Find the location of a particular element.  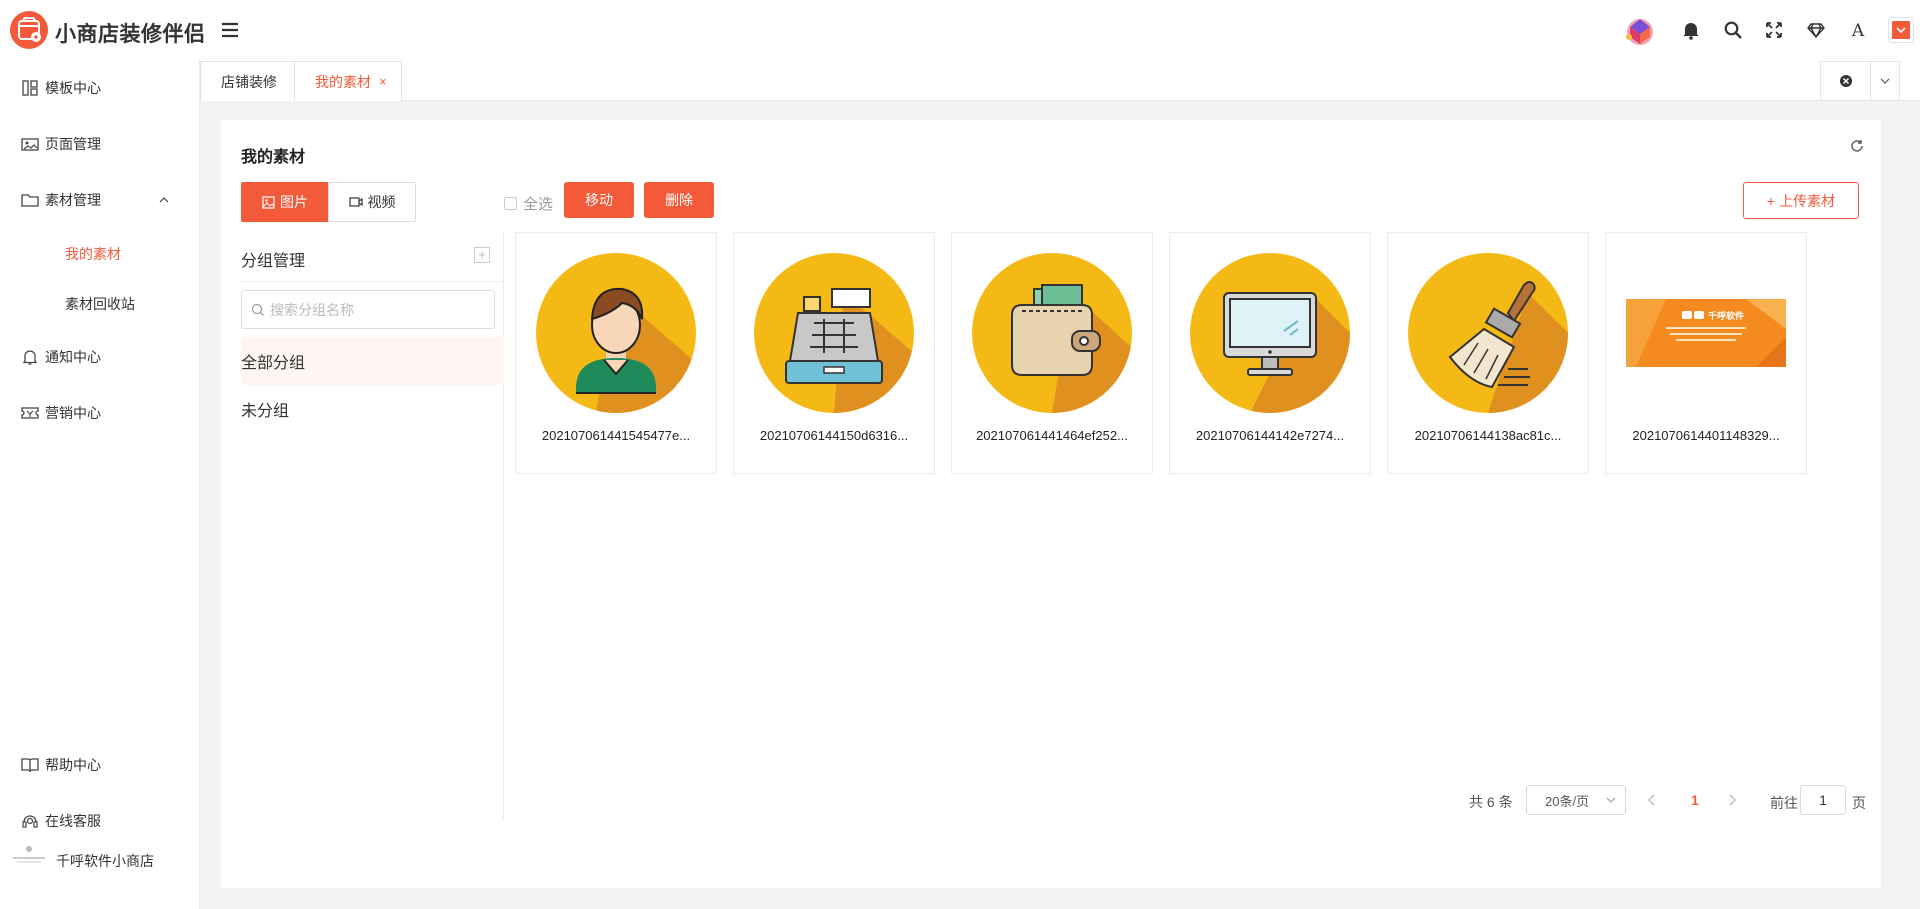

tab-label: 我的素材 is located at coordinates (343, 81).